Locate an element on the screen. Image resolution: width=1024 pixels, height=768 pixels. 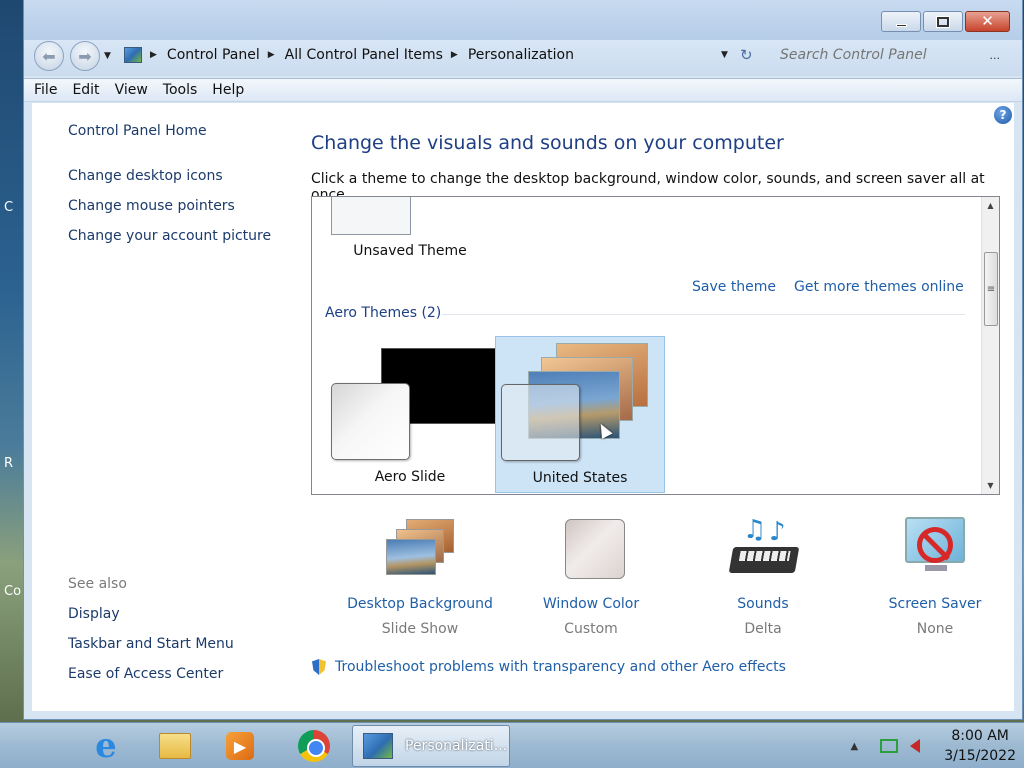
see-also-label: See also is located at coordinates (97, 584).